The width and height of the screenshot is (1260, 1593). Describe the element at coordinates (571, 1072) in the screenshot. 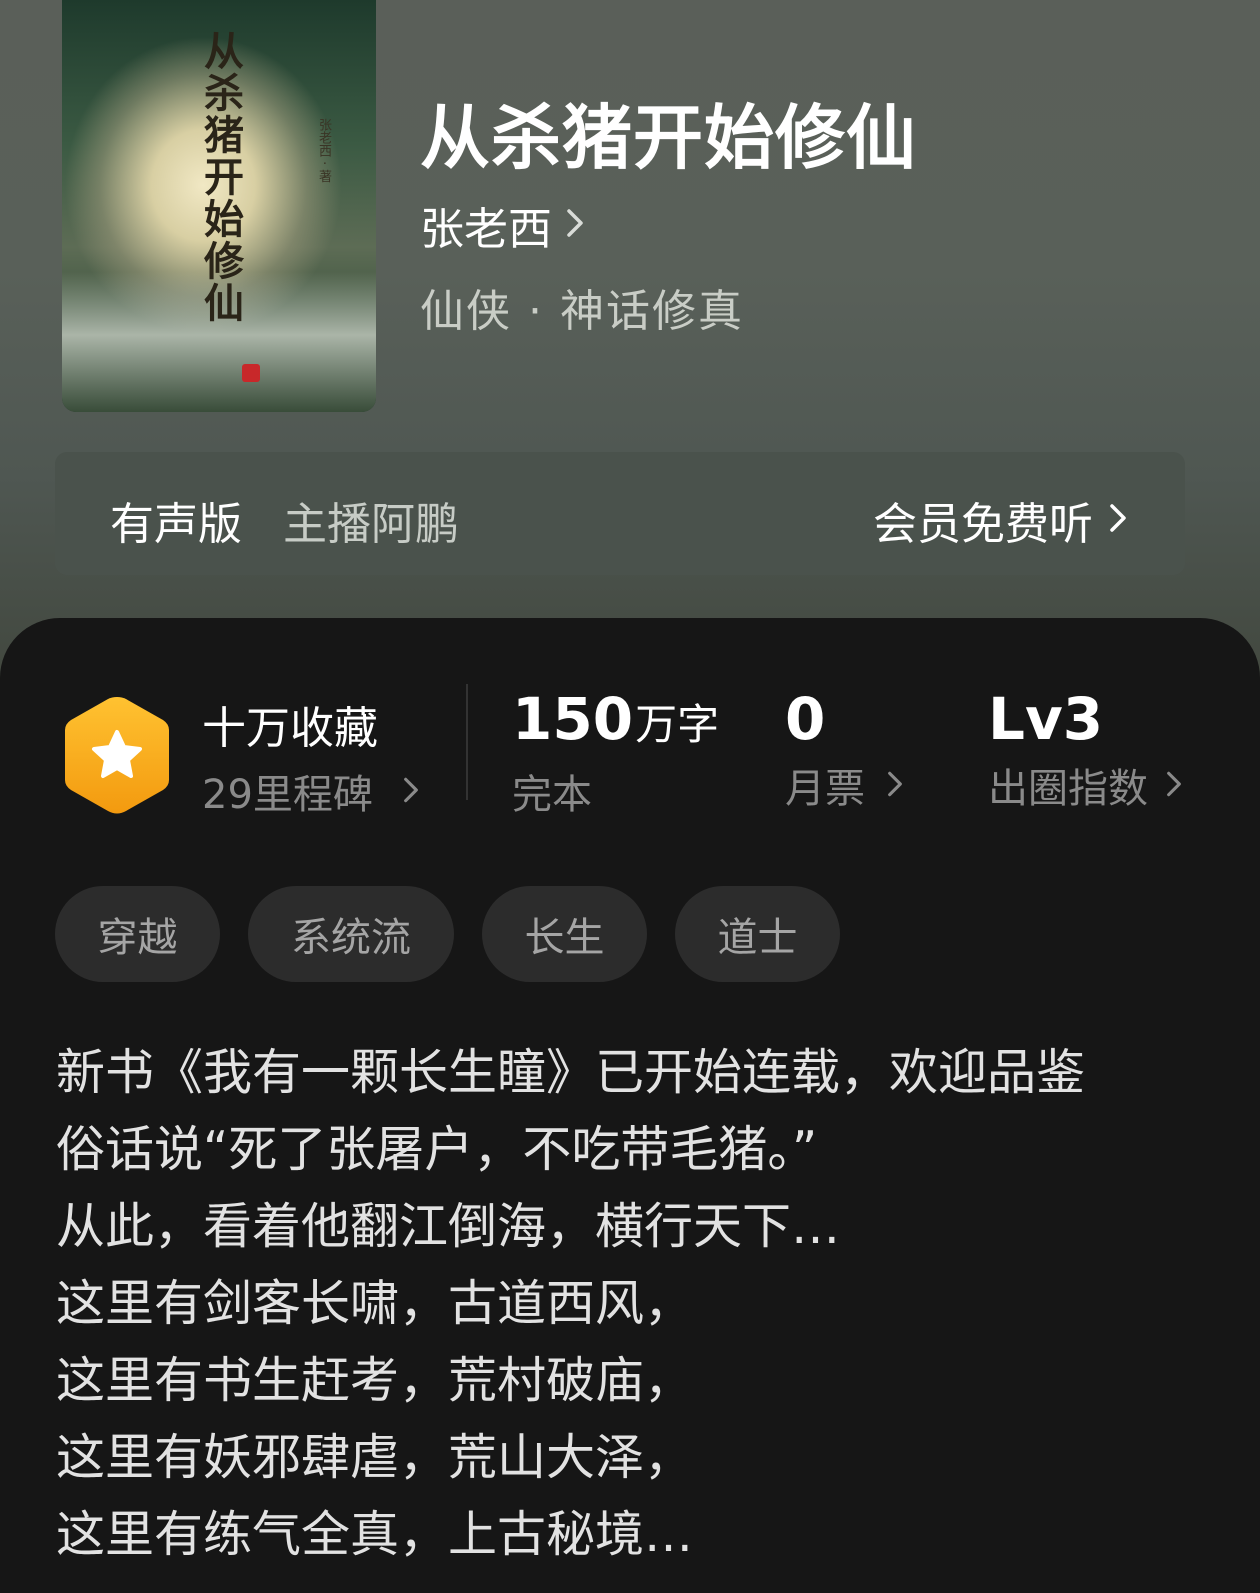

I see `description-line: 新书《我有一颗长生瞳》已开始连载，欢迎品鉴` at that location.